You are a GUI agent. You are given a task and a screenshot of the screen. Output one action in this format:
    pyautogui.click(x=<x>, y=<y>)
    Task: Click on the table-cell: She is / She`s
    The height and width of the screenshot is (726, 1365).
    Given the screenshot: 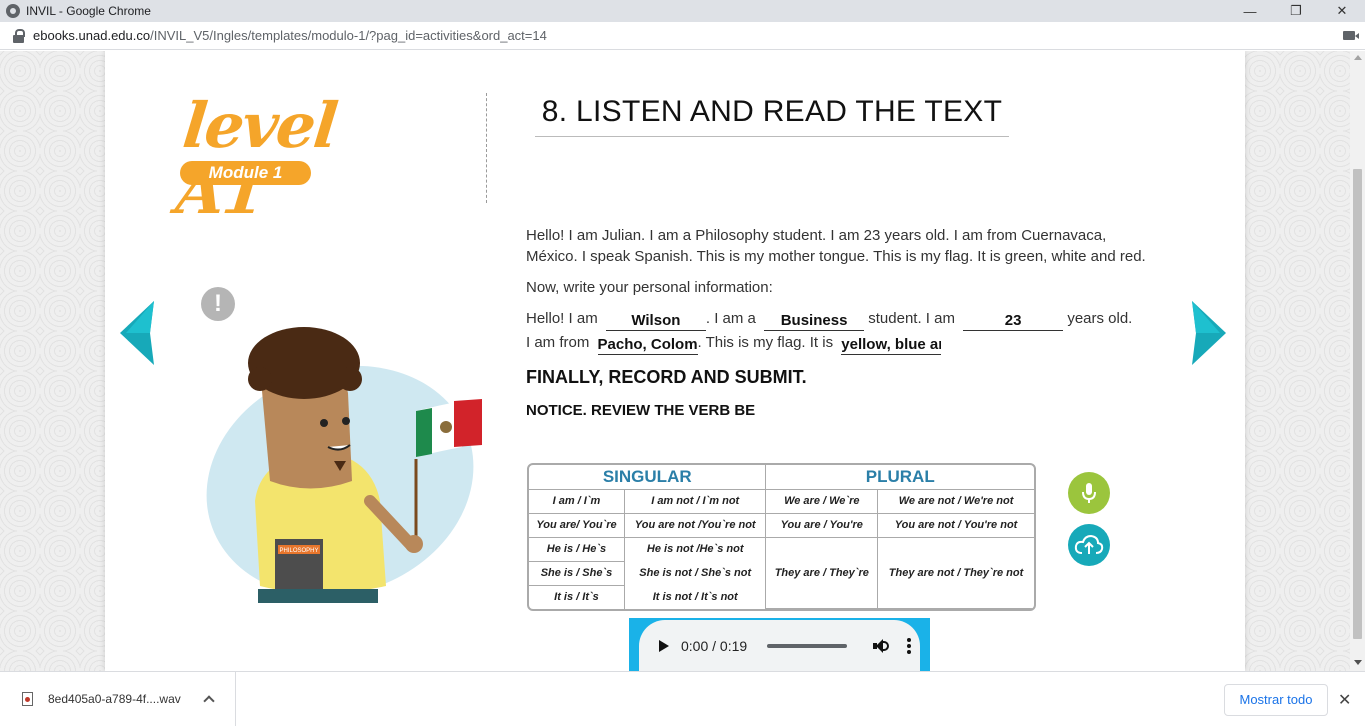 What is the action you would take?
    pyautogui.click(x=577, y=573)
    